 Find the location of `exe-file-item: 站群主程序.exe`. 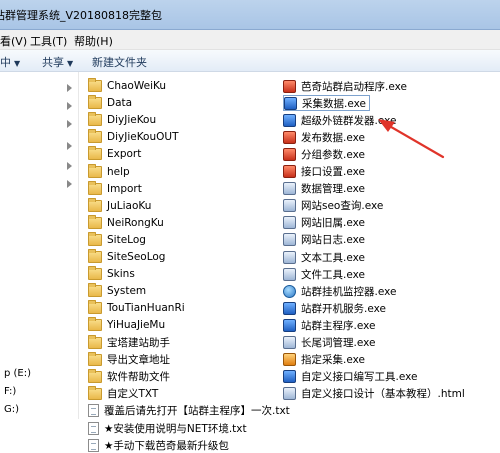

exe-file-item: 站群主程序.exe is located at coordinates (329, 325).